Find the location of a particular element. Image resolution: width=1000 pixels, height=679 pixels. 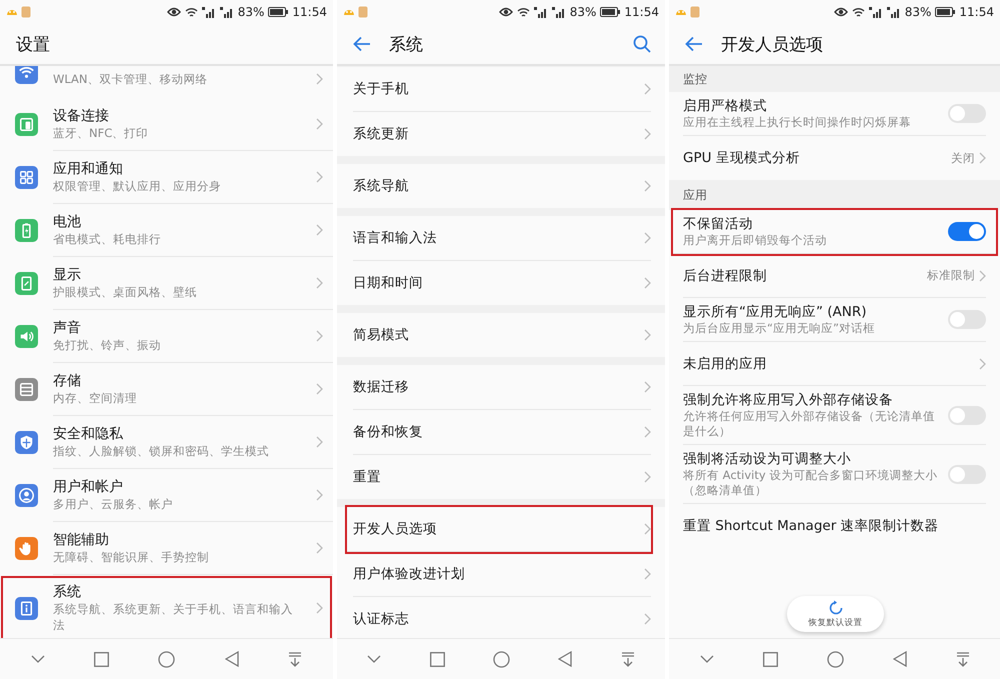

settings-item: 设备连接 蓝牙、NFC、打印 is located at coordinates (166, 124).